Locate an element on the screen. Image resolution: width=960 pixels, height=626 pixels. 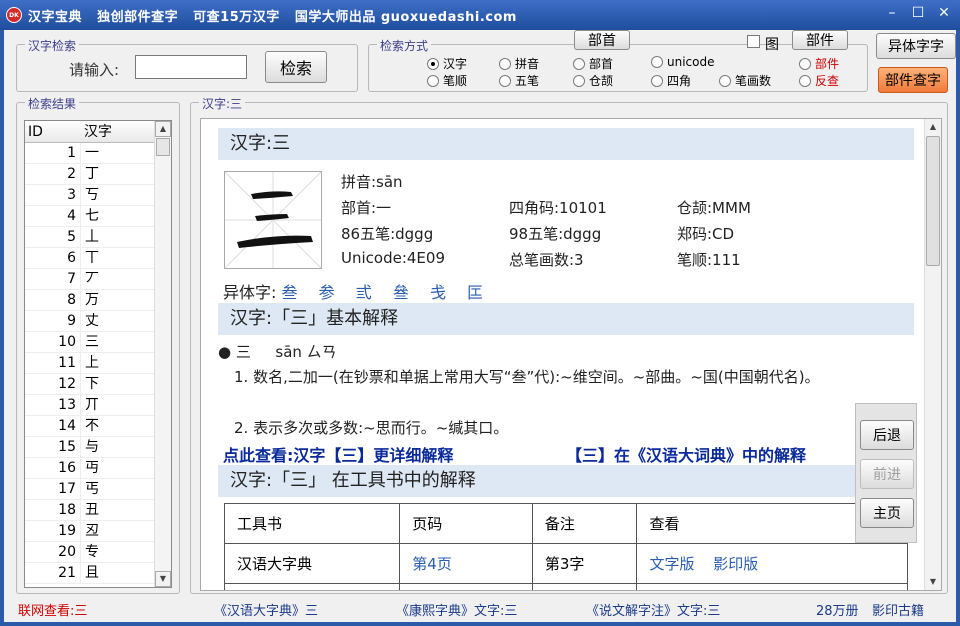
wubi86-code: 86五笔:dggg is located at coordinates (387, 234).